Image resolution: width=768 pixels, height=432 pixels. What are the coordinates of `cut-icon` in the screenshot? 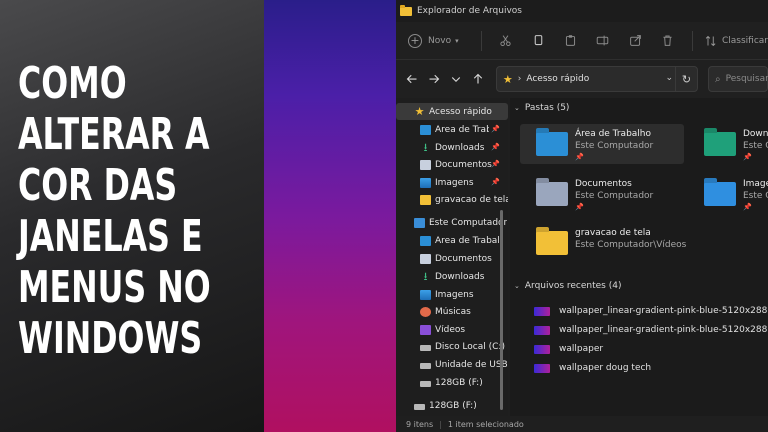 It's located at (506, 41).